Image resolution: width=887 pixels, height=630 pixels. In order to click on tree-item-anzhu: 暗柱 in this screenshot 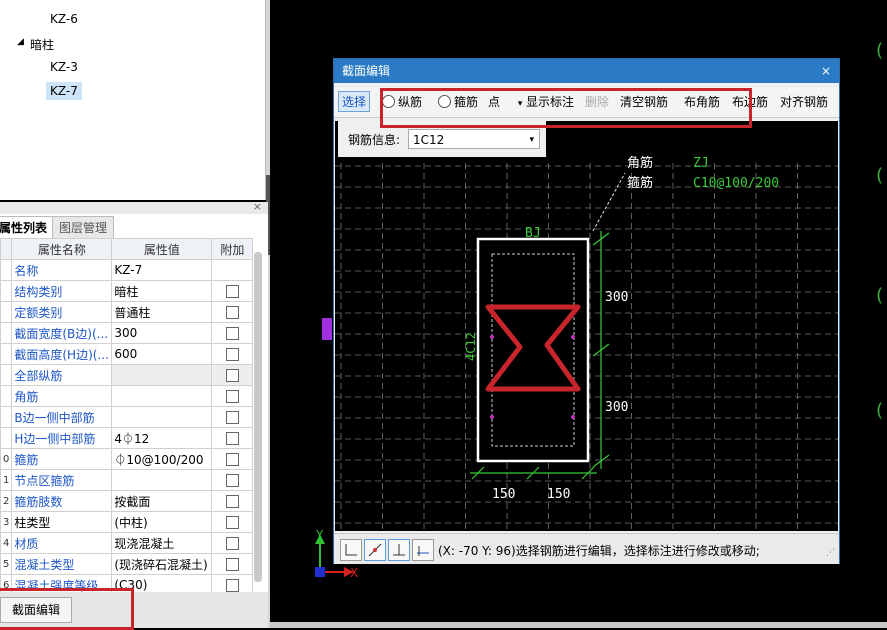, I will do `click(42, 44)`.